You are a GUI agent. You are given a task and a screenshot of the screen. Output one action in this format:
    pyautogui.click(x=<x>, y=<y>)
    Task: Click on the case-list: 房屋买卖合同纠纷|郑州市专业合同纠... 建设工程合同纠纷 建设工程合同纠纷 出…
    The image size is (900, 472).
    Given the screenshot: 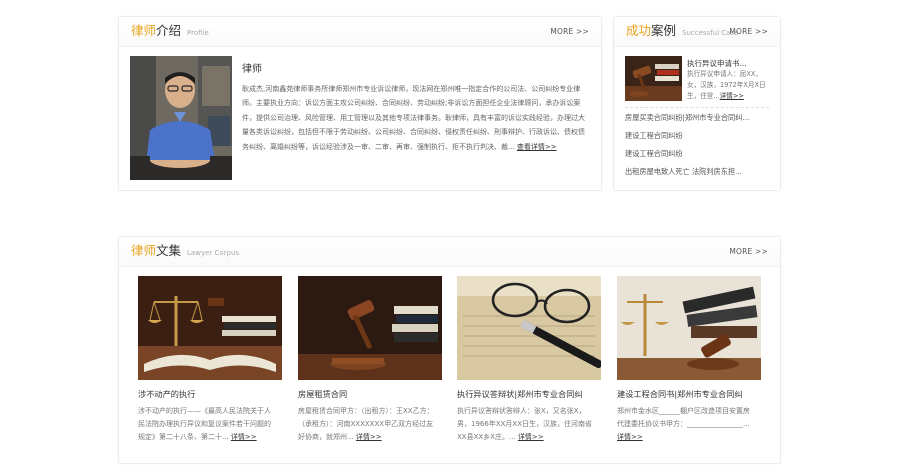 What is the action you would take?
    pyautogui.click(x=700, y=148)
    